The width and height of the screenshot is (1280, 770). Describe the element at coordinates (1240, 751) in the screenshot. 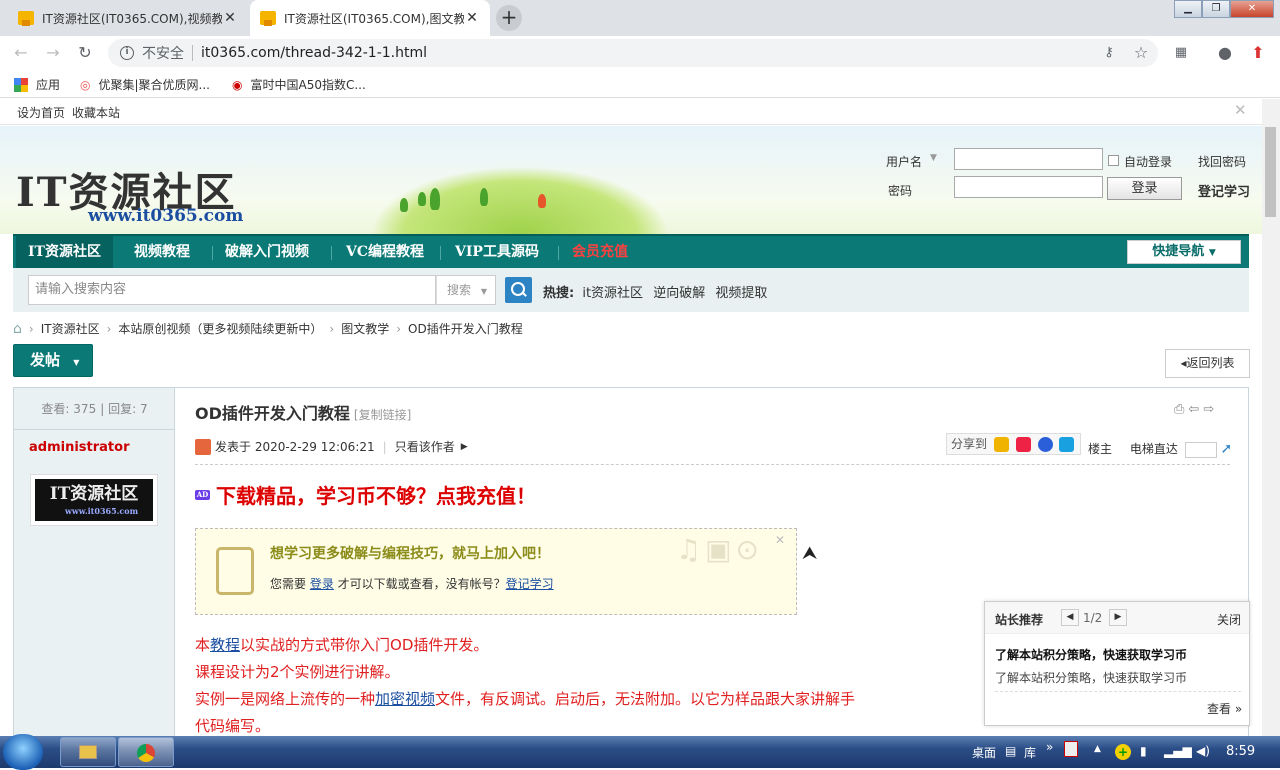

I see `clock: 8:59` at that location.